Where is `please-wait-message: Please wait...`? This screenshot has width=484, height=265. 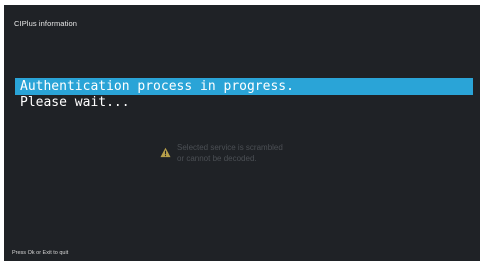
please-wait-message: Please wait... is located at coordinates (75, 102).